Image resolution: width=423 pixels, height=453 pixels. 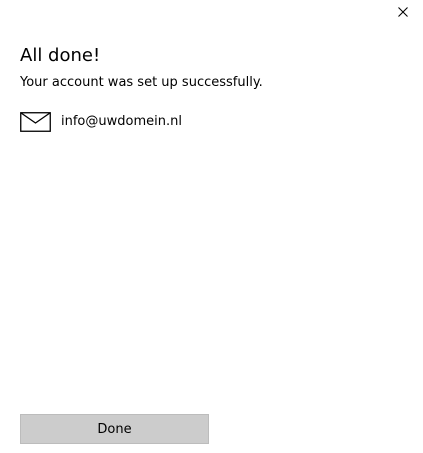 I want to click on close-icon, so click(x=403, y=12).